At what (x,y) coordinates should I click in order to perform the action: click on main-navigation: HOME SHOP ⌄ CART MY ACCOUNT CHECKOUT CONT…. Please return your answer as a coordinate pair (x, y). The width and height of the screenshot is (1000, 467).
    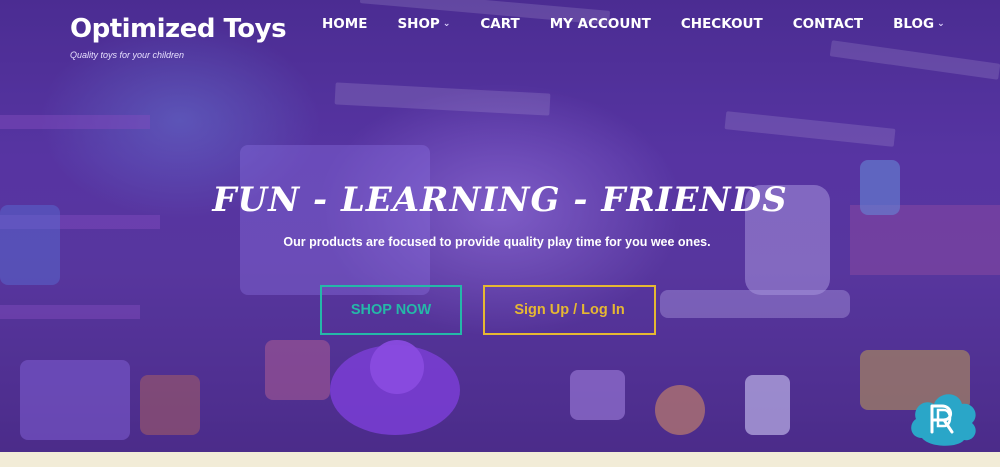
    Looking at the image, I should click on (633, 24).